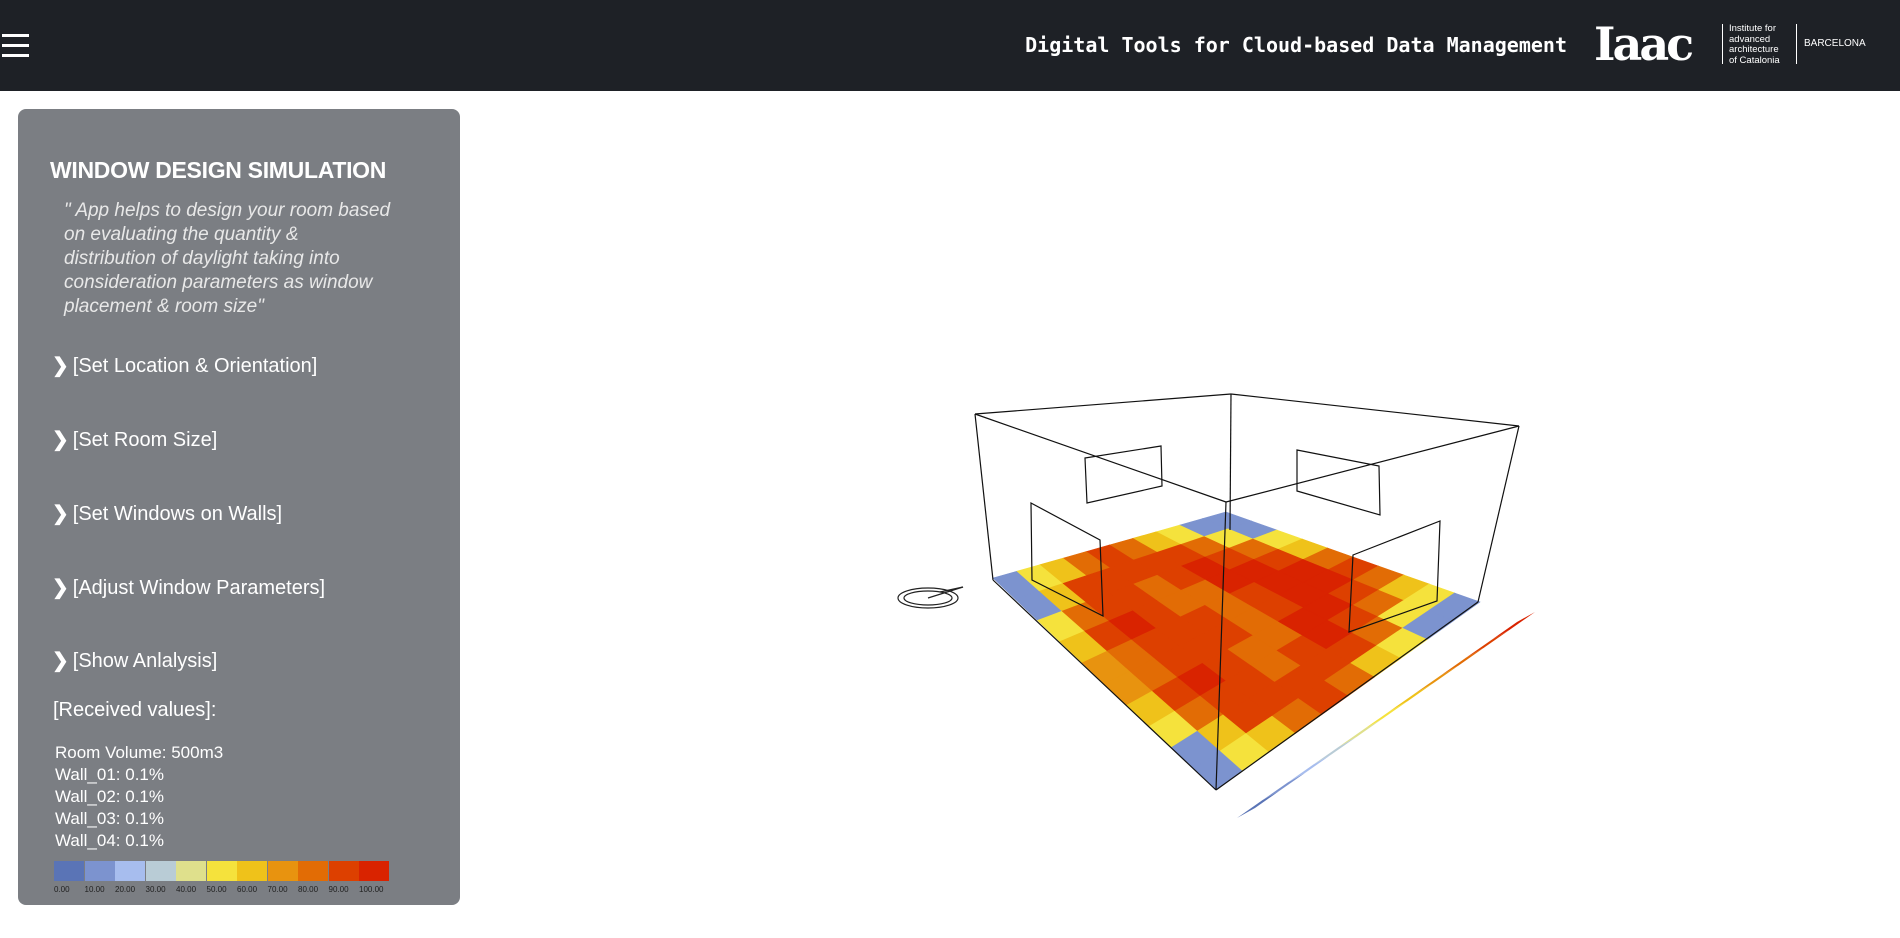 The image size is (1900, 938). I want to click on compass-icon, so click(930, 597).